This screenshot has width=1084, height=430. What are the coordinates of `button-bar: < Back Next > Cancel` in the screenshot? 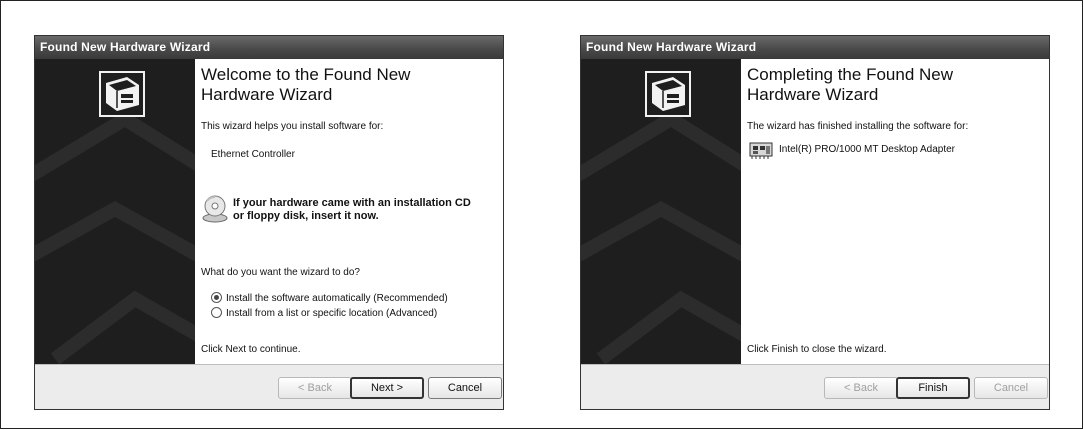 It's located at (269, 386).